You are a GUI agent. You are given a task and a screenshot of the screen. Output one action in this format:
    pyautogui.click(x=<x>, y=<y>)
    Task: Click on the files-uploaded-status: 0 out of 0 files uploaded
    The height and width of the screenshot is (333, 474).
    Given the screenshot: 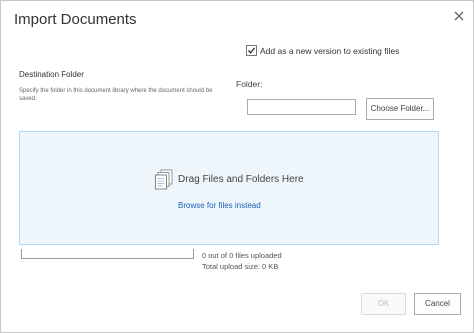 What is the action you would take?
    pyautogui.click(x=242, y=255)
    